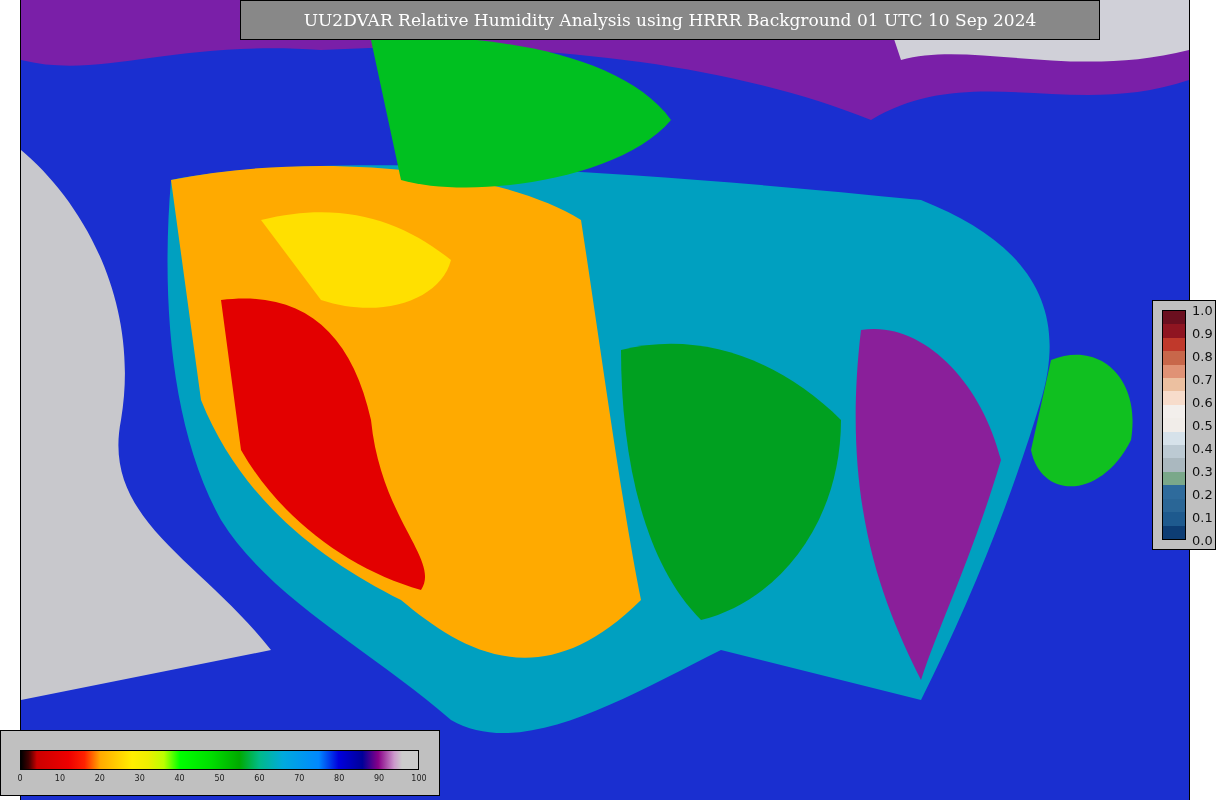 The width and height of the screenshot is (1216, 800). What do you see at coordinates (1202, 425) in the screenshot?
I see `tick-label: 0.5` at bounding box center [1202, 425].